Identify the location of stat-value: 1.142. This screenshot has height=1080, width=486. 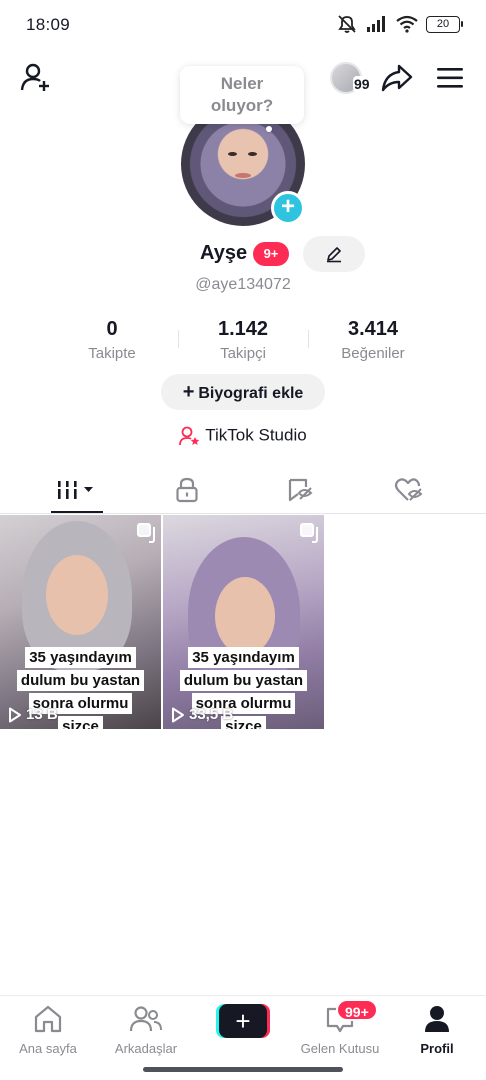
(243, 329).